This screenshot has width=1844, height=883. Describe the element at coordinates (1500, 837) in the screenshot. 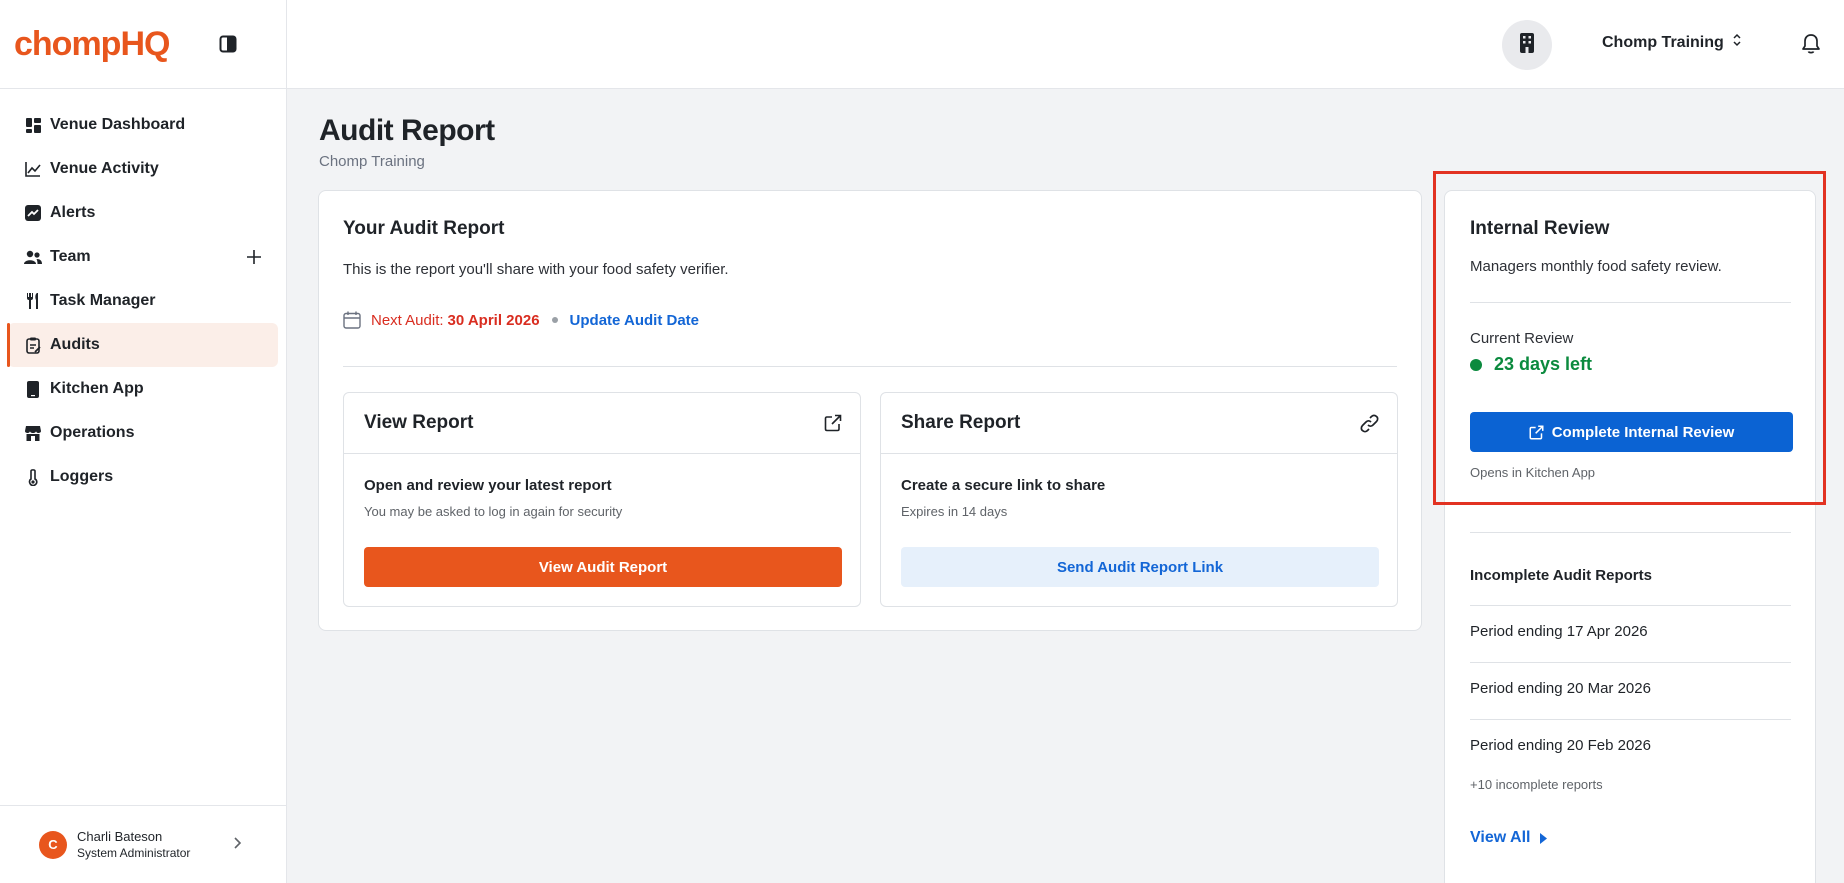

I see `view-all-label: View All` at that location.